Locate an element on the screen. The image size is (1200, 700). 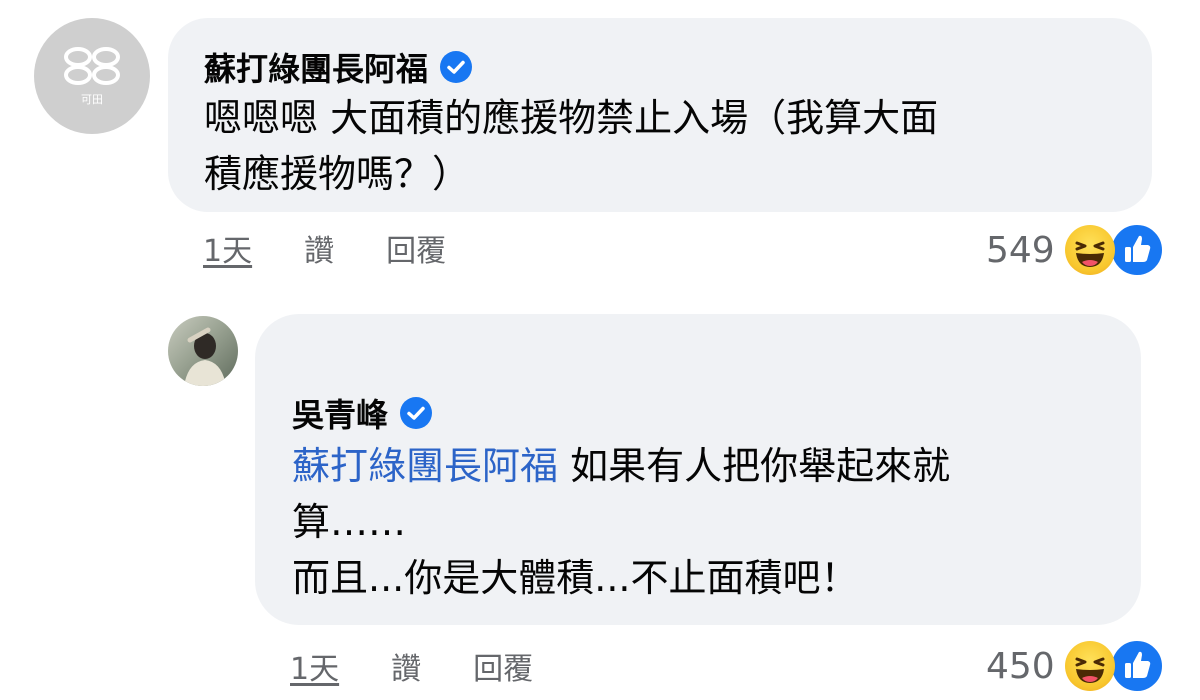
reply-text-fragment: 如果有人把你舉起來就 is located at coordinates (754, 466).